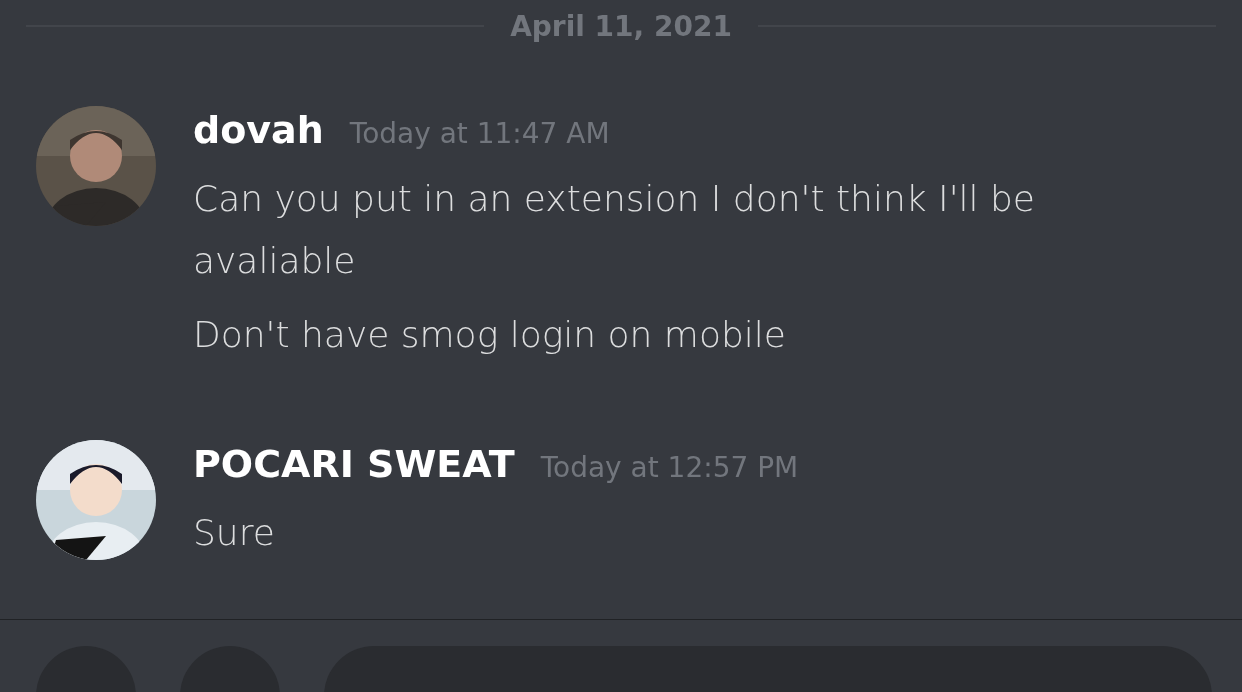  What do you see at coordinates (669, 467) in the screenshot?
I see `timestamp: Today at 12:57 PM` at bounding box center [669, 467].